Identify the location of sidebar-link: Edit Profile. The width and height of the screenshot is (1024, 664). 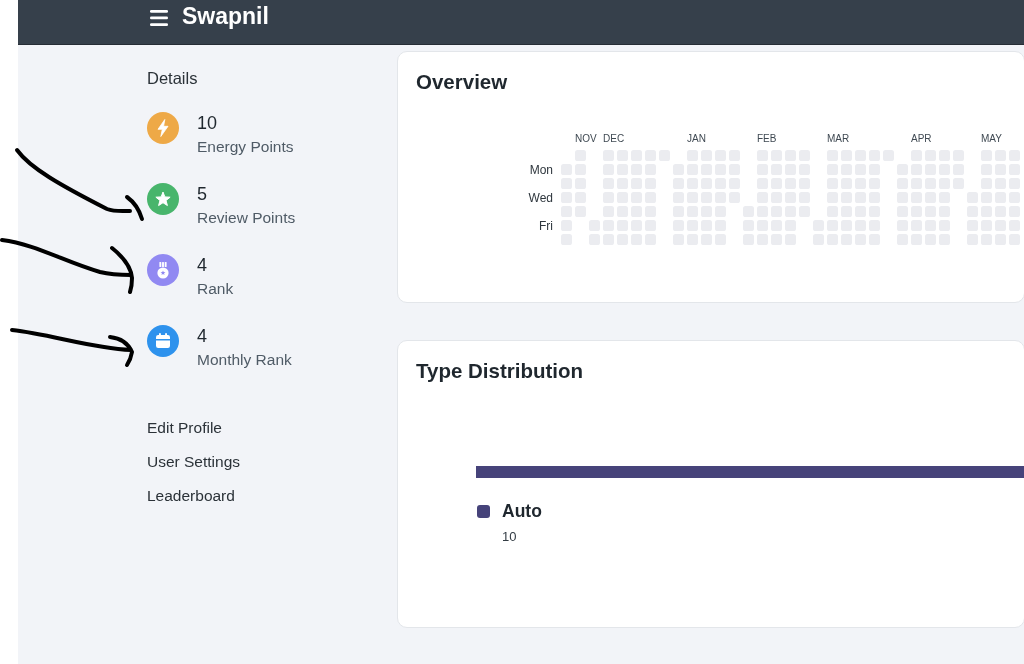
(184, 428).